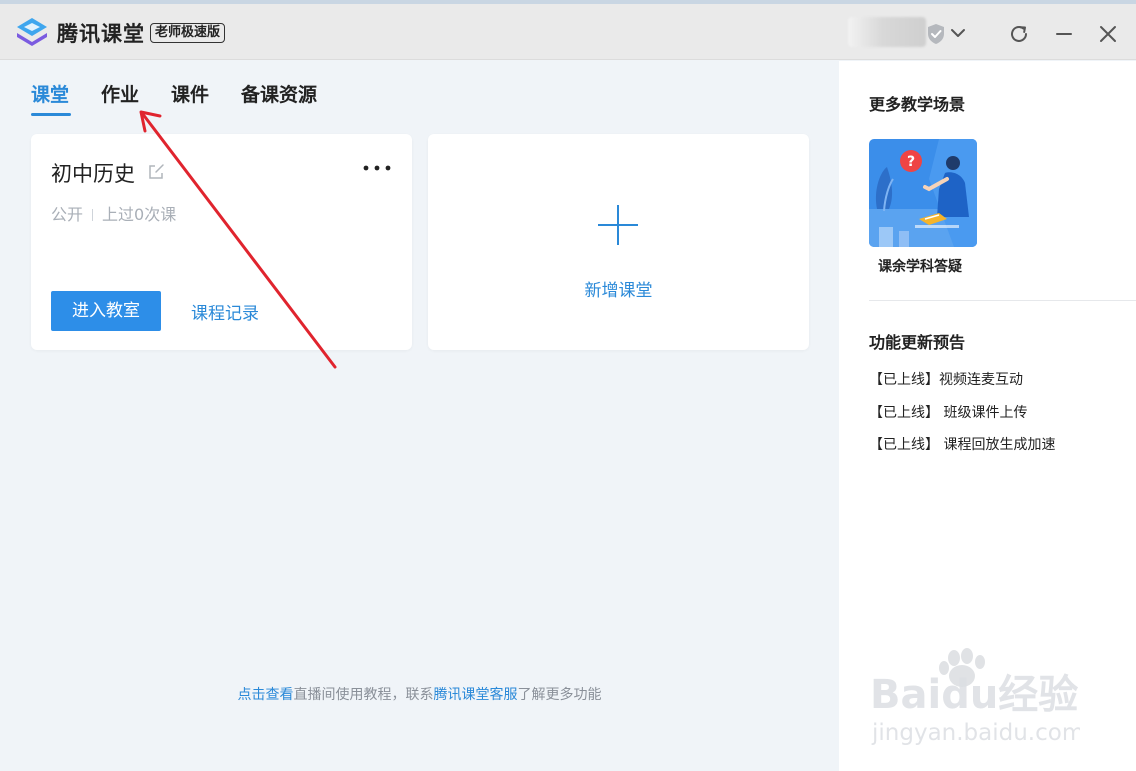 This screenshot has height=771, width=1136. What do you see at coordinates (946, 380) in the screenshot?
I see `update-item: 【已上线】视频连麦互动` at bounding box center [946, 380].